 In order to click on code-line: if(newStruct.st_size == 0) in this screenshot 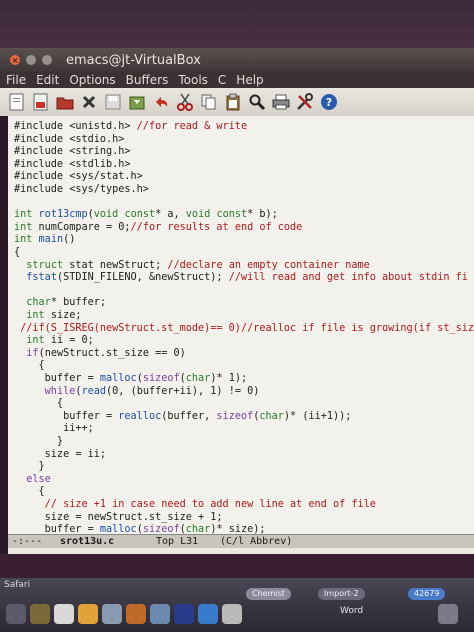, I will do `click(106, 353)`.